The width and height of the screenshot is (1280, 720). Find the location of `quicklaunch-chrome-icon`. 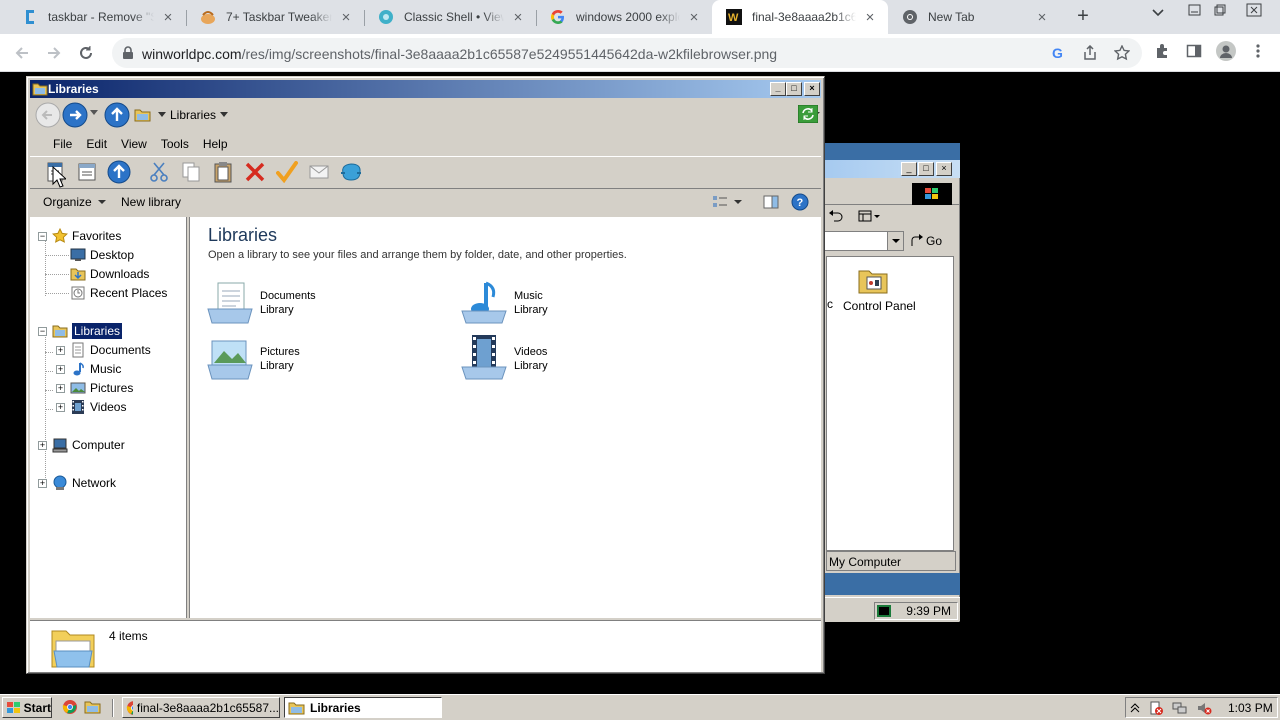

quicklaunch-chrome-icon is located at coordinates (70, 707).